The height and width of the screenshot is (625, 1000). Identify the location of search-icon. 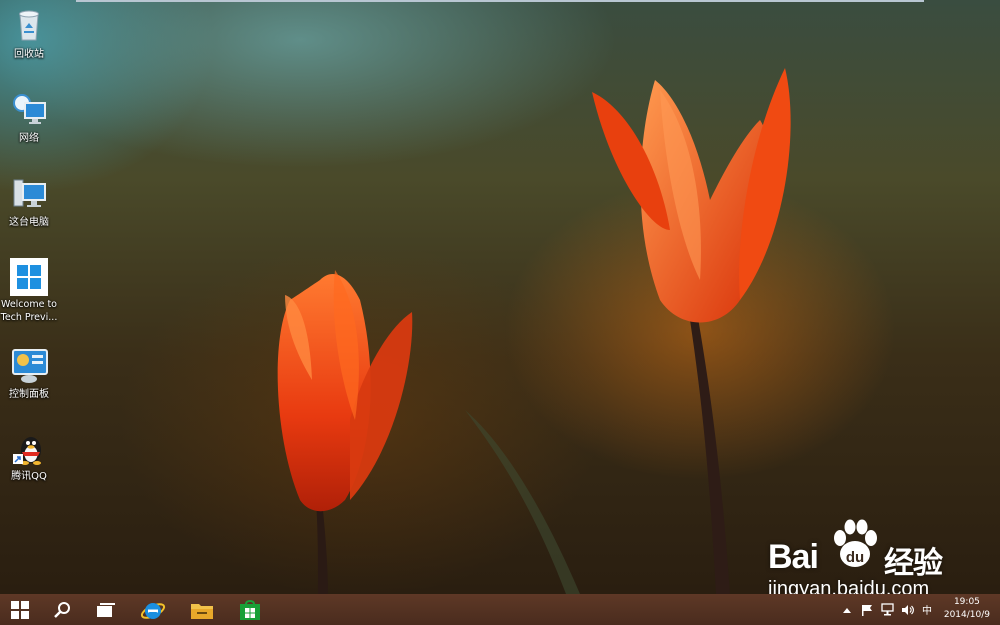
(62, 609).